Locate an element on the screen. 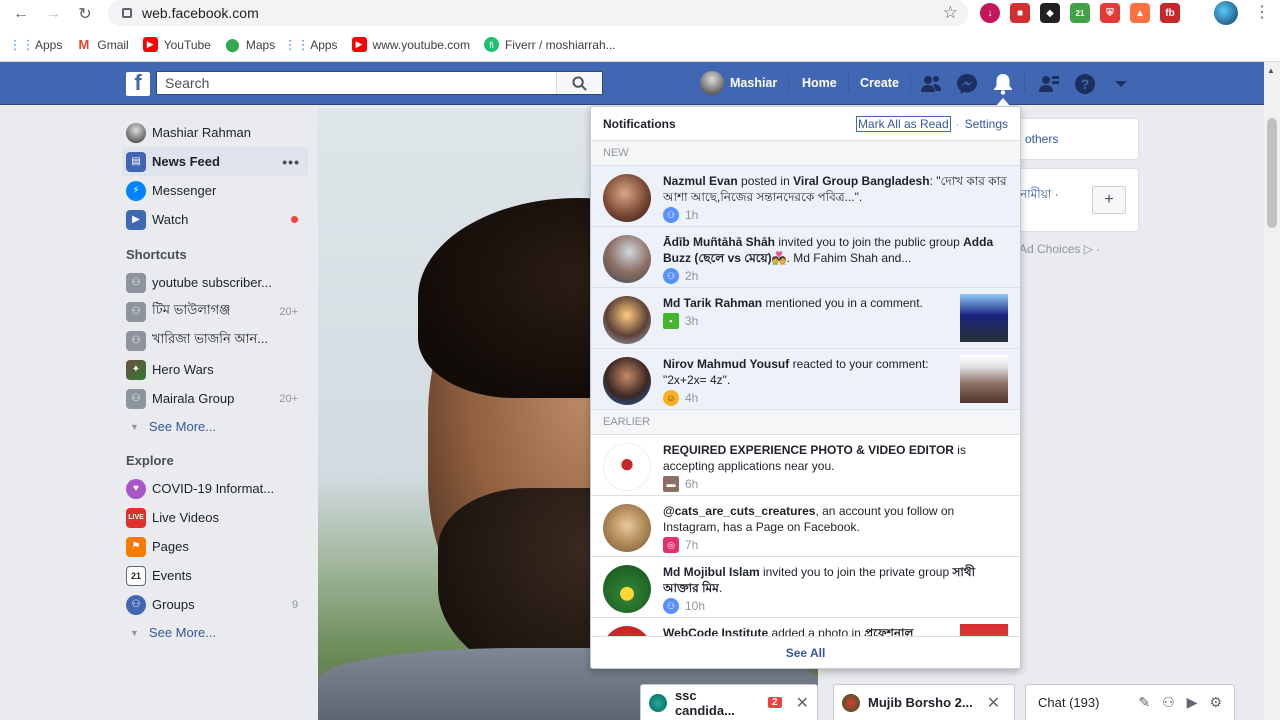  notification-text: invited you to join the private group is located at coordinates (856, 572).